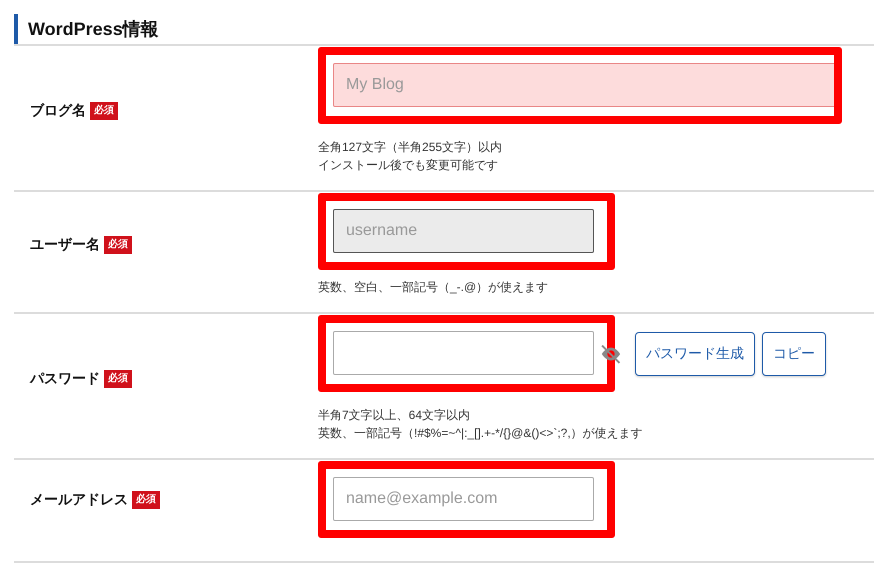 This screenshot has height=586, width=876. What do you see at coordinates (65, 245) in the screenshot?
I see `field-label: ユーザー名` at bounding box center [65, 245].